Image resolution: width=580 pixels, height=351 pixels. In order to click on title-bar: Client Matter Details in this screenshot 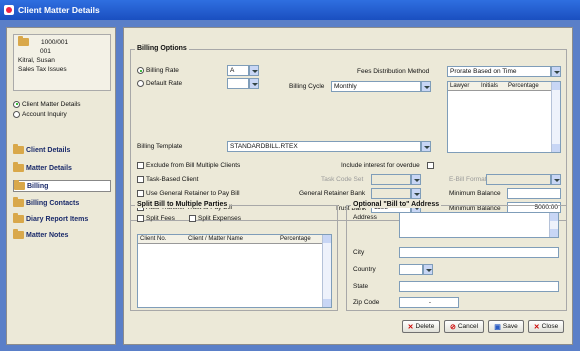, I will do `click(290, 10)`.